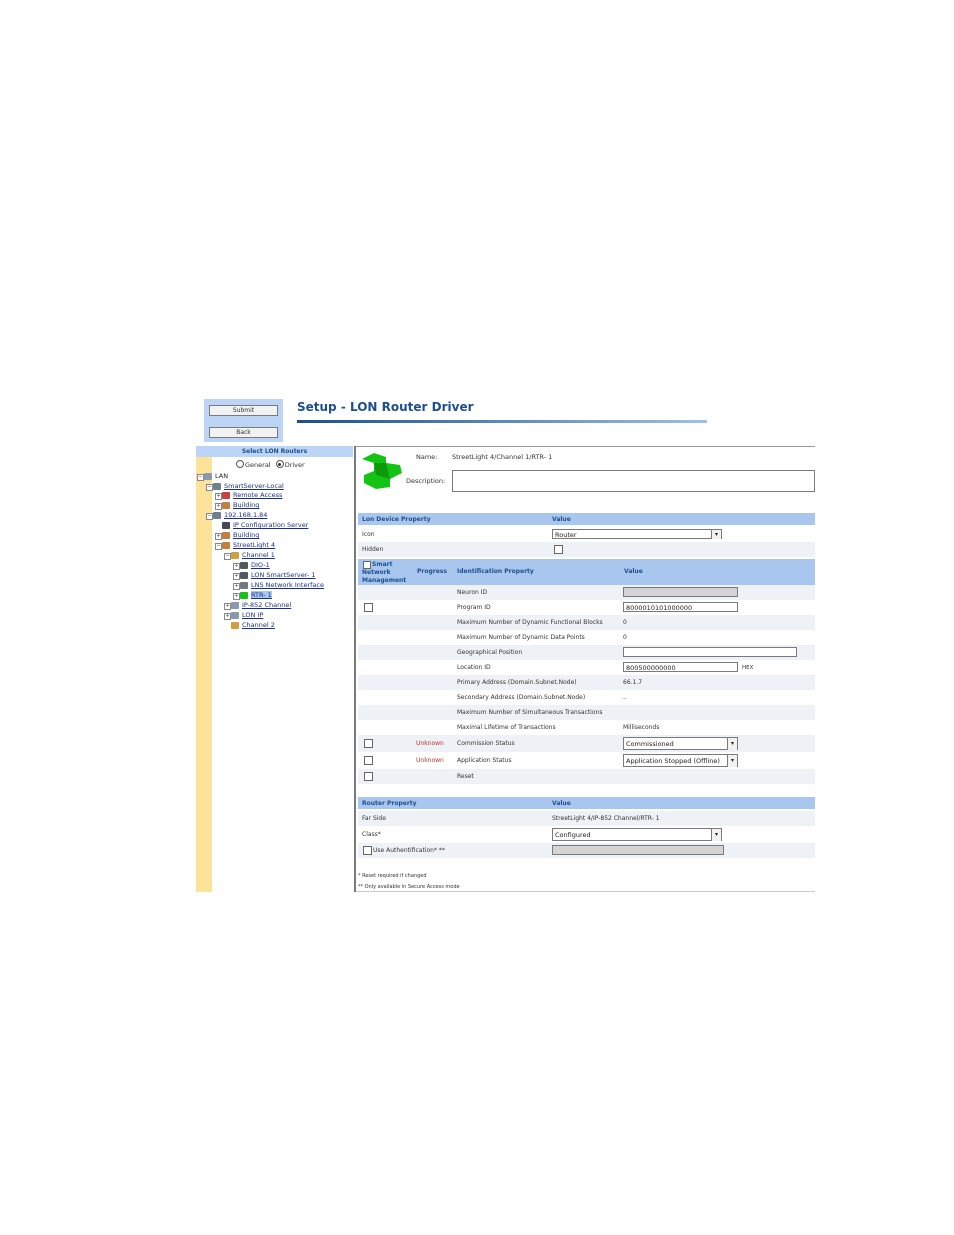 Image resolution: width=954 pixels, height=1235 pixels. I want to click on tree-node-ip-address: 192.168.1.84, so click(245, 515).